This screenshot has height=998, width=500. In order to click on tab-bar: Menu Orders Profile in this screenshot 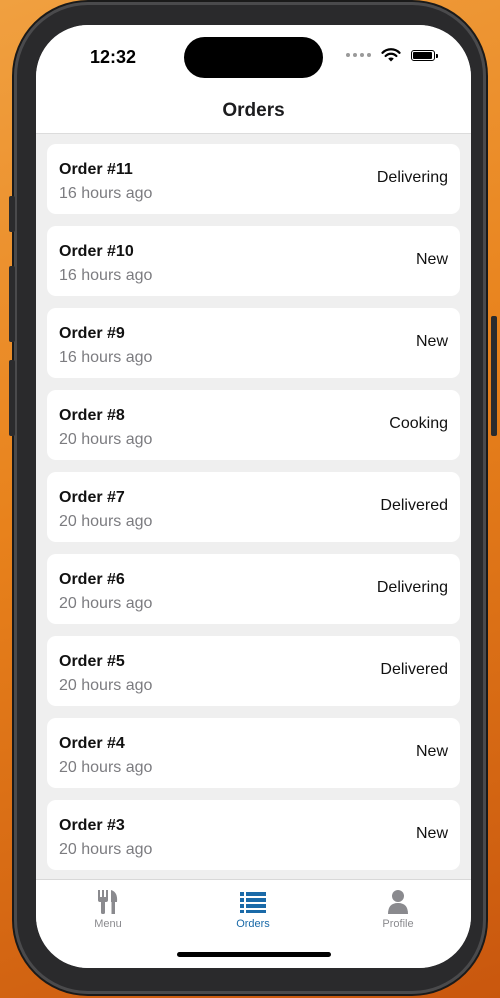, I will do `click(253, 923)`.